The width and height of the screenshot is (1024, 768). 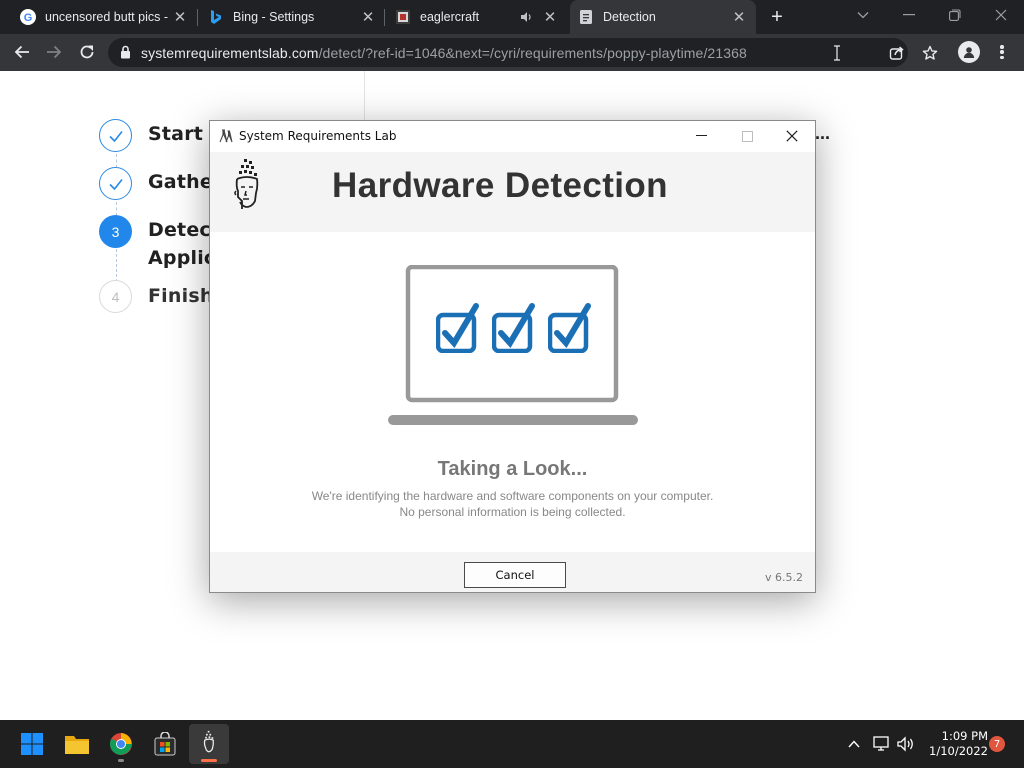 I want to click on bookmark-star-icon, so click(x=930, y=53).